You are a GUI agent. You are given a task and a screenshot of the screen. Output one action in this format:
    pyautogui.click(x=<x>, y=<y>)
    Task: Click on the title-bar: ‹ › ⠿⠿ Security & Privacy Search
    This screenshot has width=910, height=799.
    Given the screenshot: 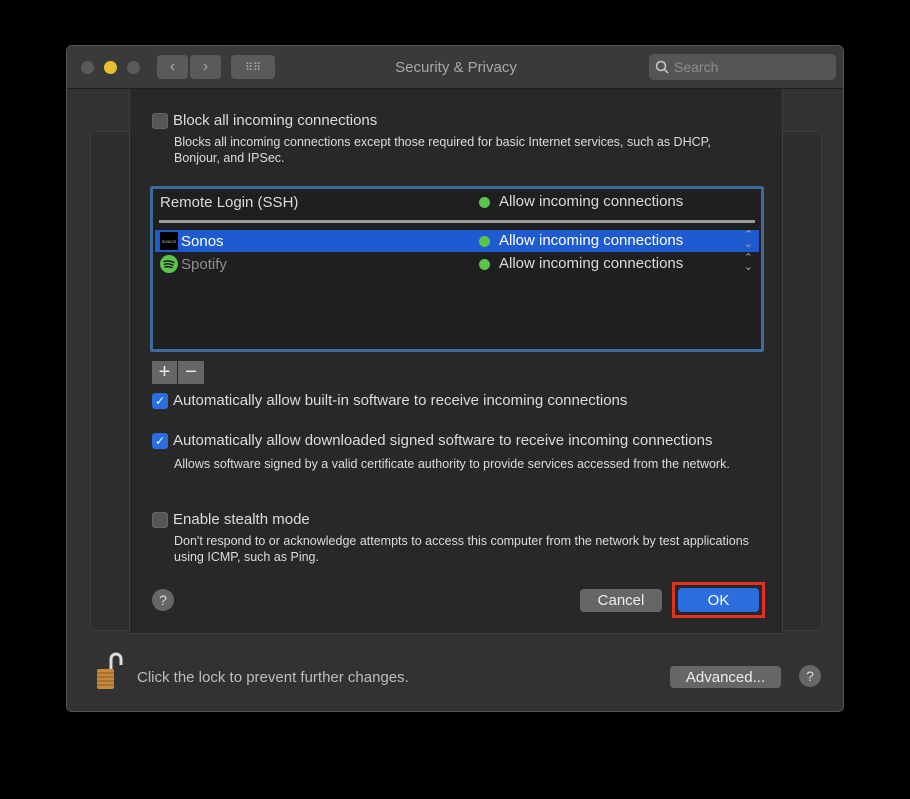 What is the action you would take?
    pyautogui.click(x=455, y=67)
    